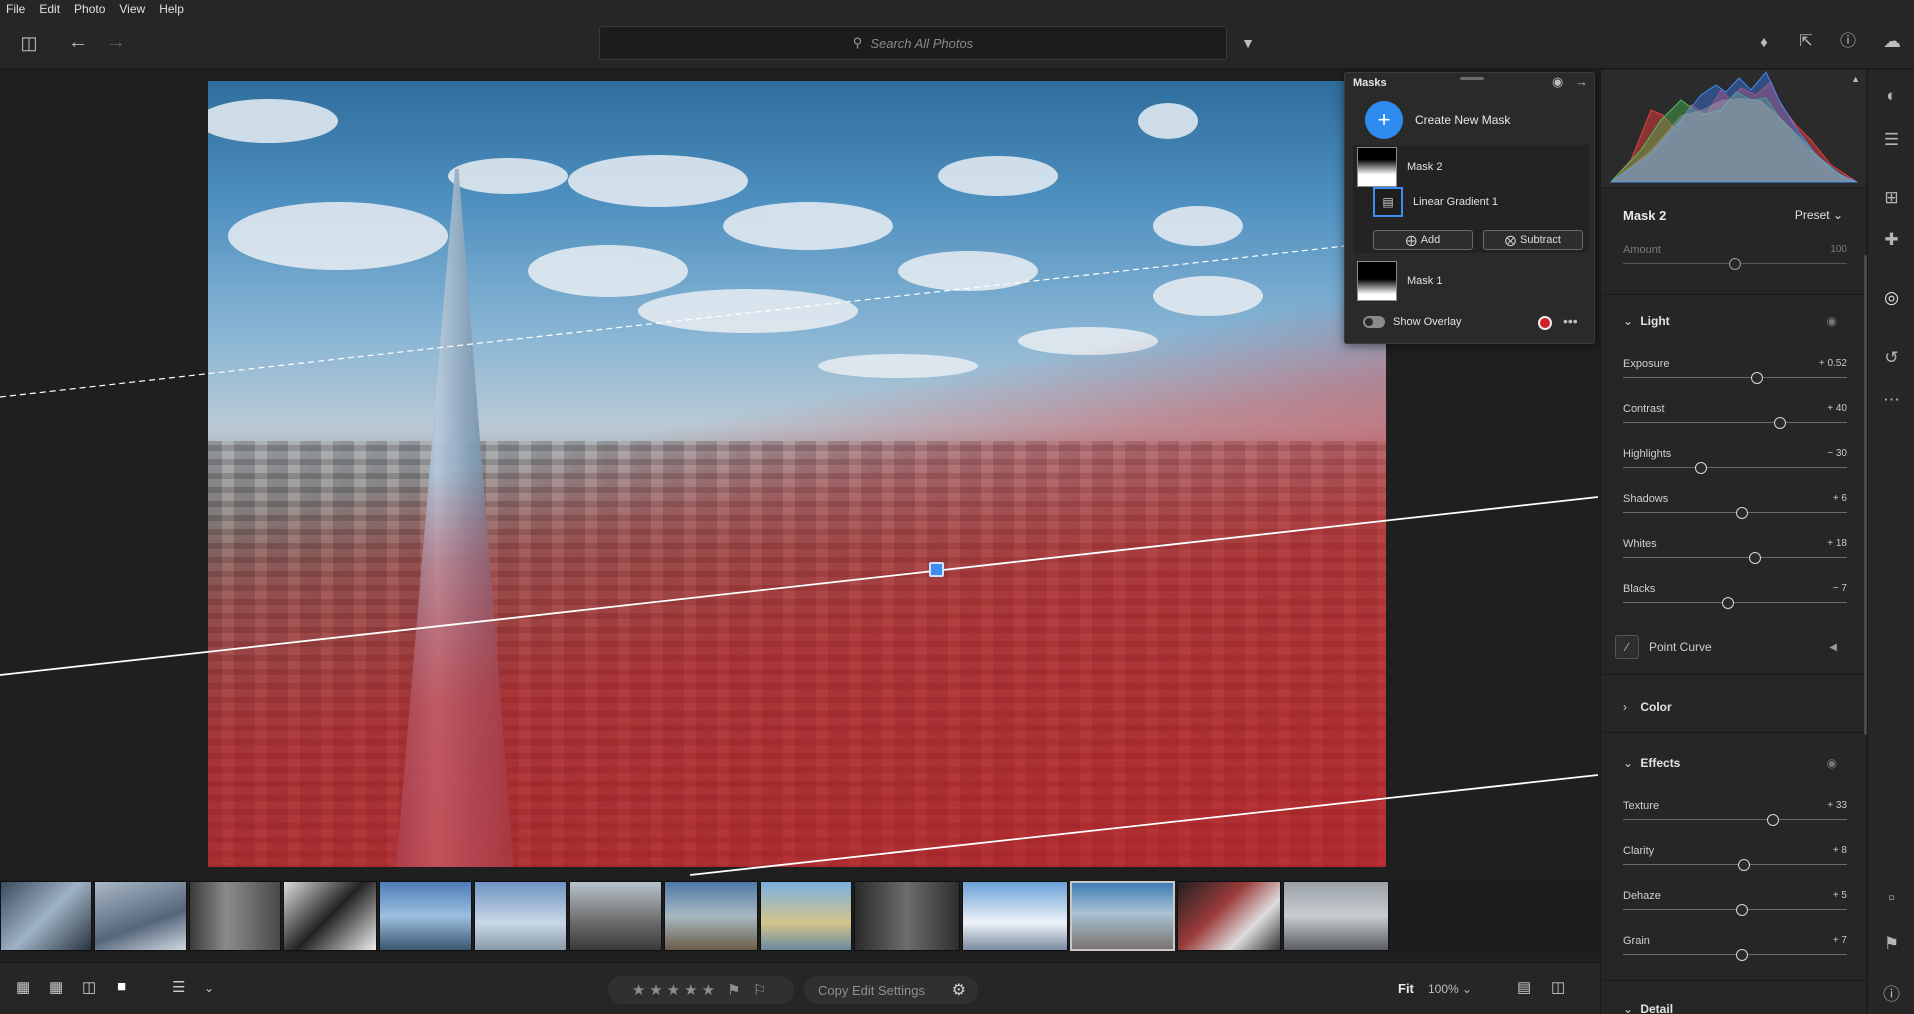 This screenshot has height=1014, width=1914. I want to click on slider-shadows: Shadows + 6, so click(1735, 511).